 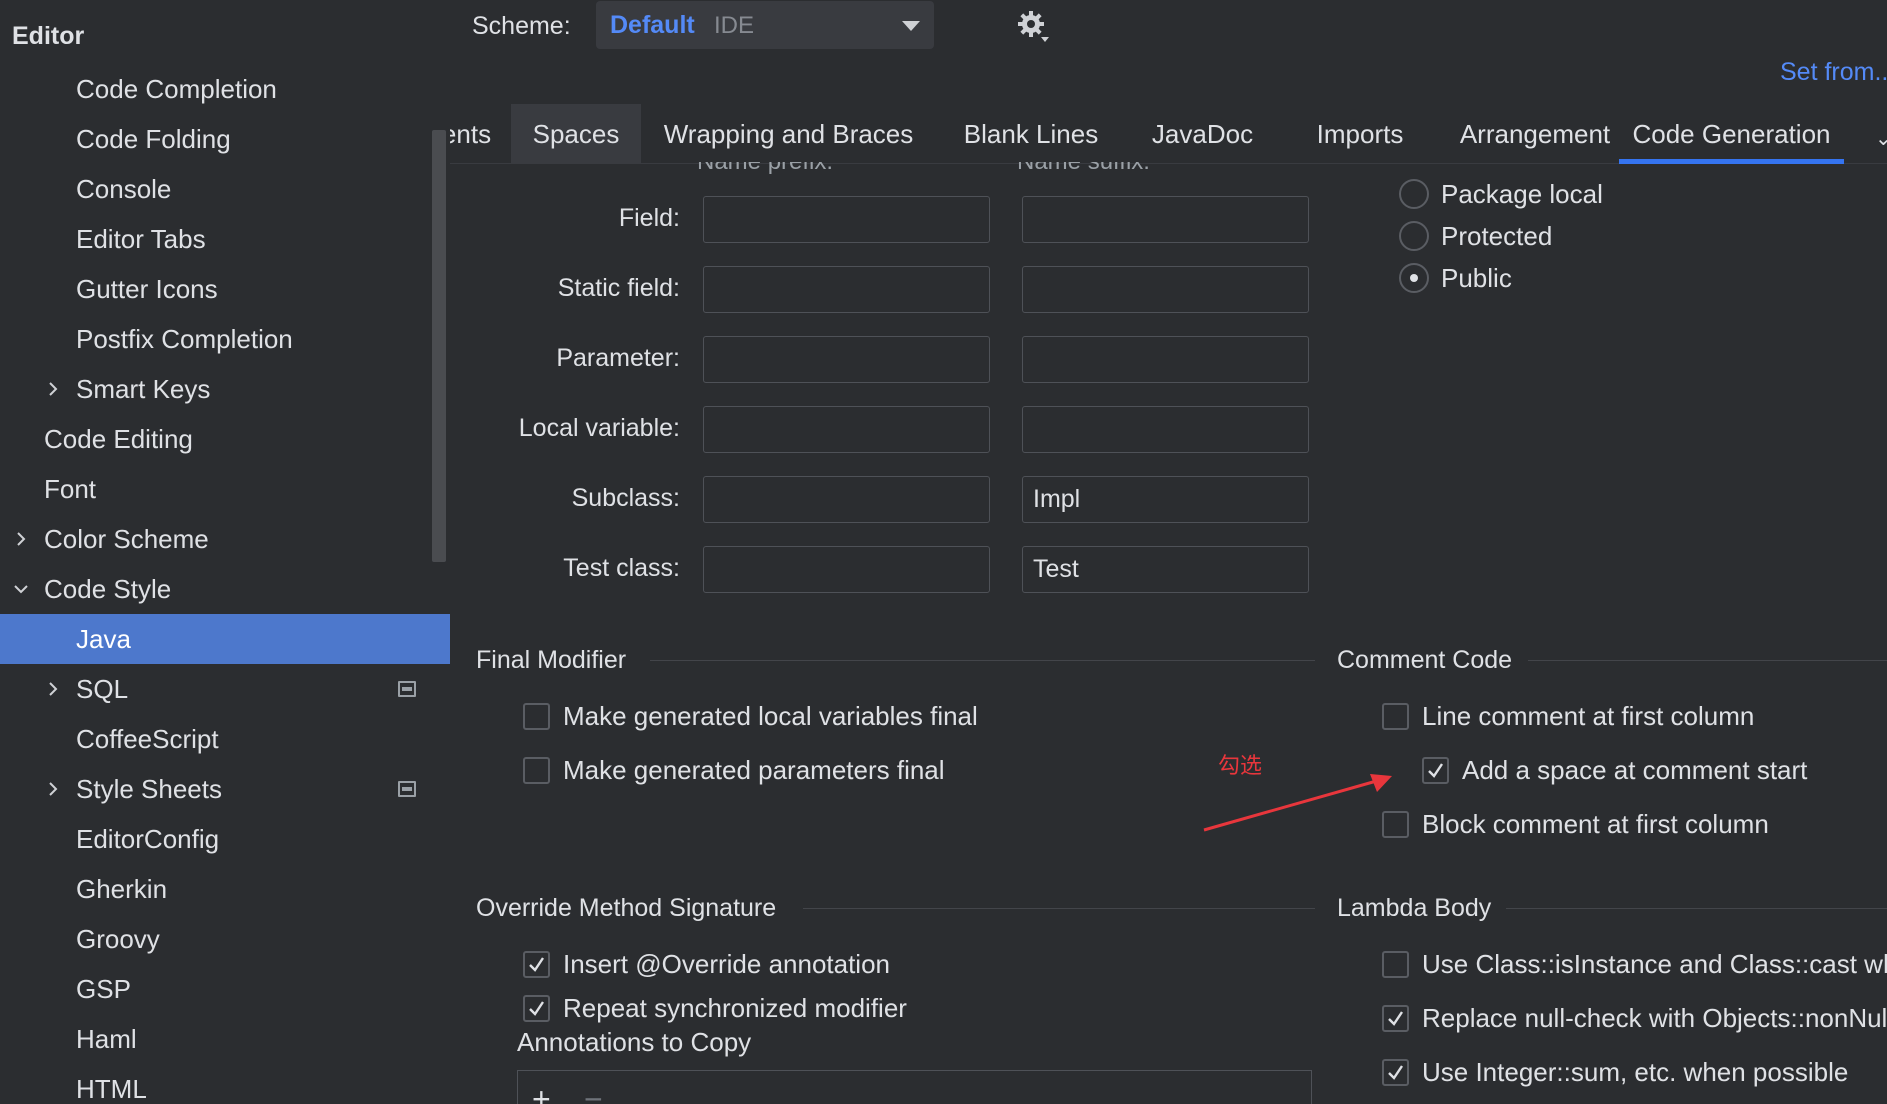 What do you see at coordinates (1360, 134) in the screenshot?
I see `tab-imports: Imports` at bounding box center [1360, 134].